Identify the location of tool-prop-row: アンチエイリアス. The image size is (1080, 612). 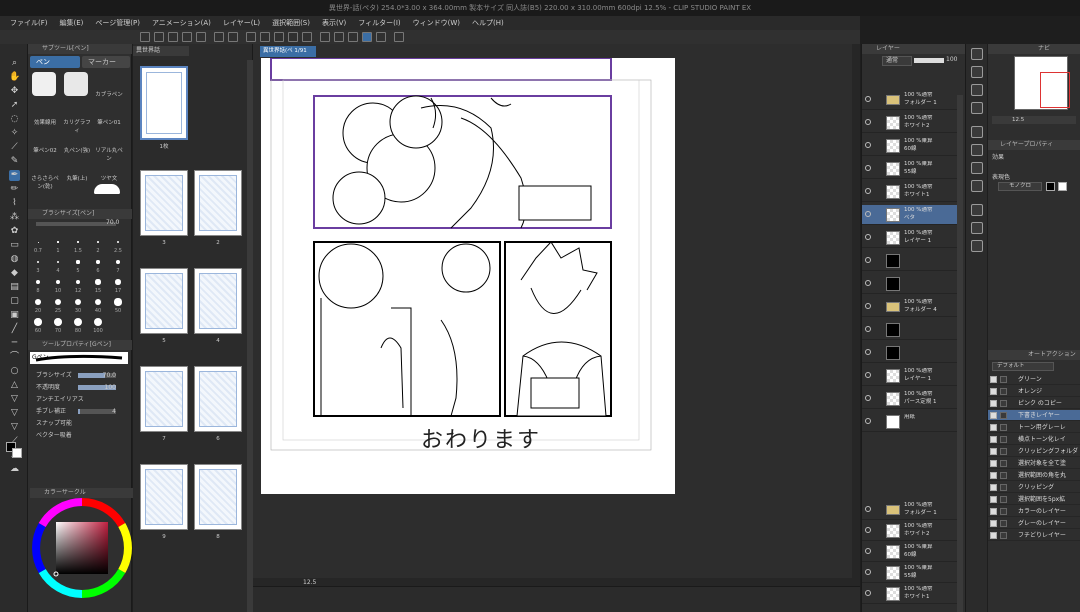
(81, 399).